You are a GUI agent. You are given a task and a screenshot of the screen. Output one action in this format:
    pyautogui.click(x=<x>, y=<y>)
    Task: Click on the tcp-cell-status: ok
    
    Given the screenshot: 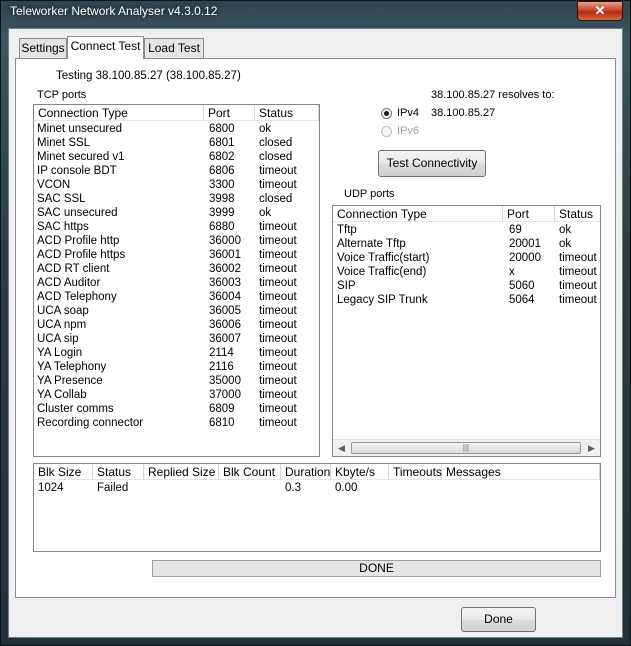 What is the action you would take?
    pyautogui.click(x=265, y=129)
    